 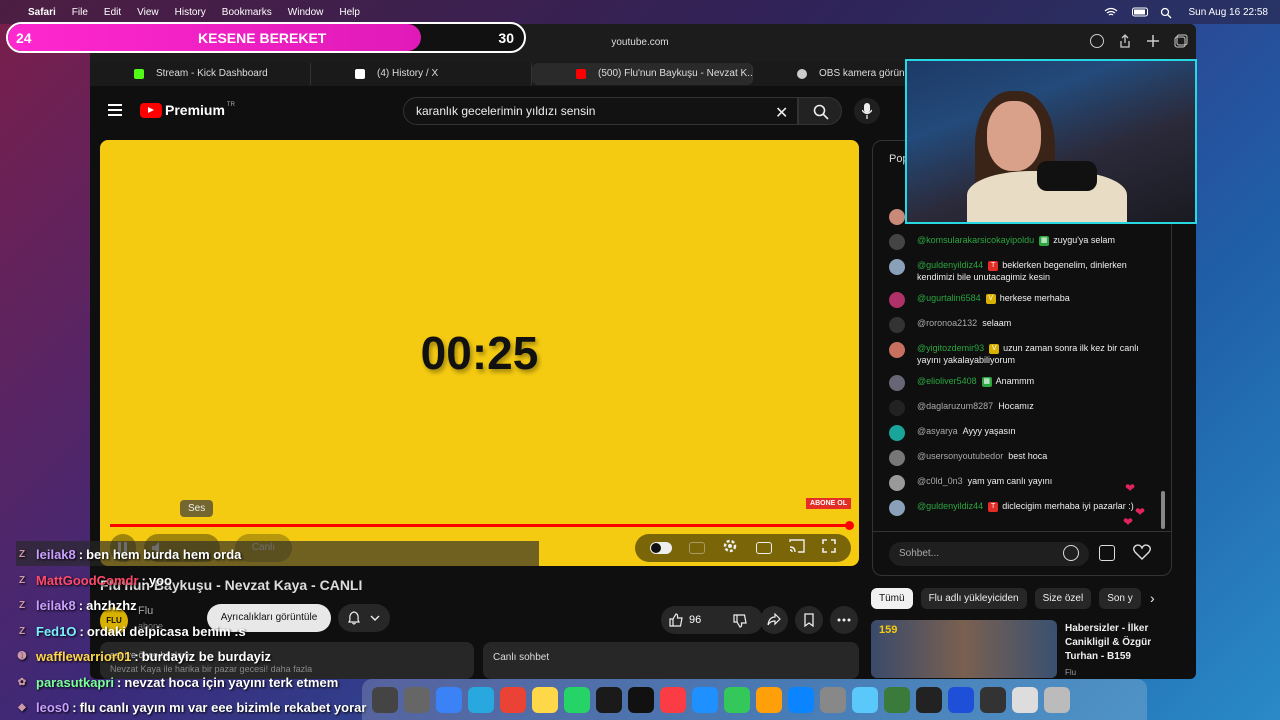 What do you see at coordinates (867, 111) in the screenshot?
I see `voice-search-button` at bounding box center [867, 111].